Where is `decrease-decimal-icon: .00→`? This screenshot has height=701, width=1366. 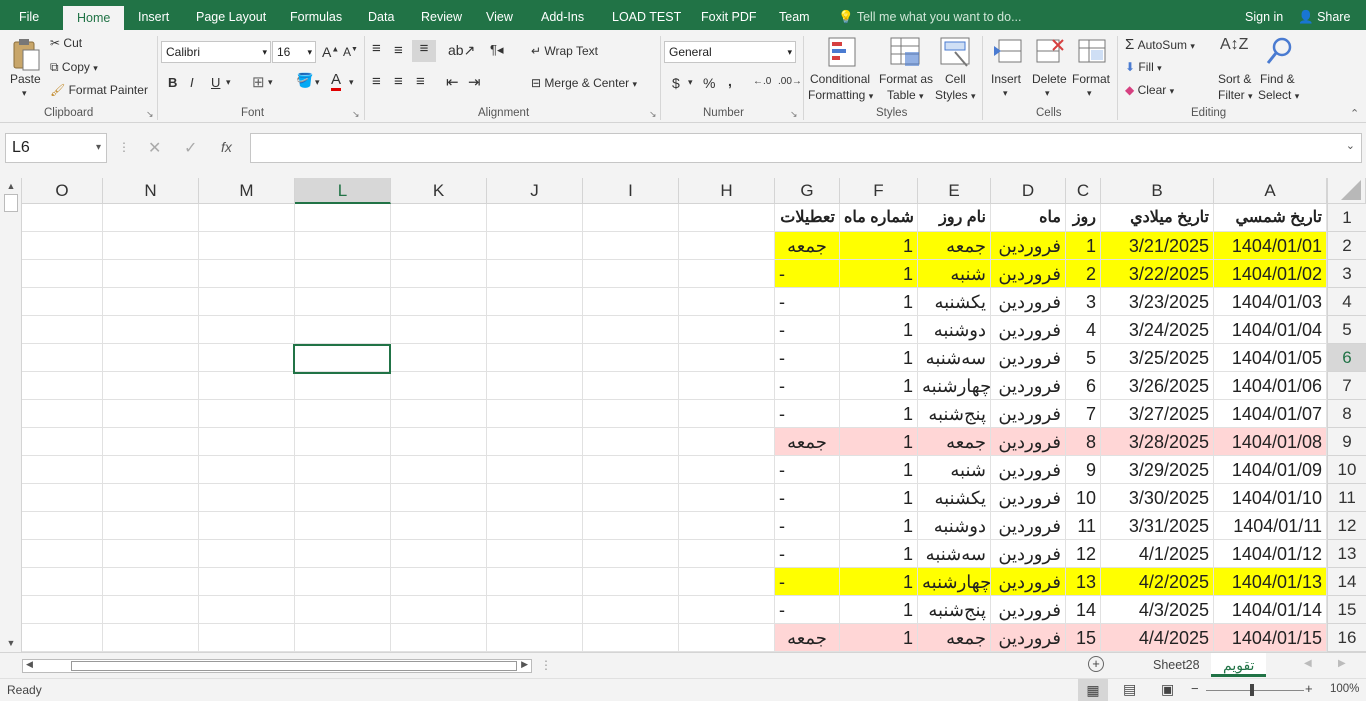 decrease-decimal-icon: .00→ is located at coordinates (790, 81).